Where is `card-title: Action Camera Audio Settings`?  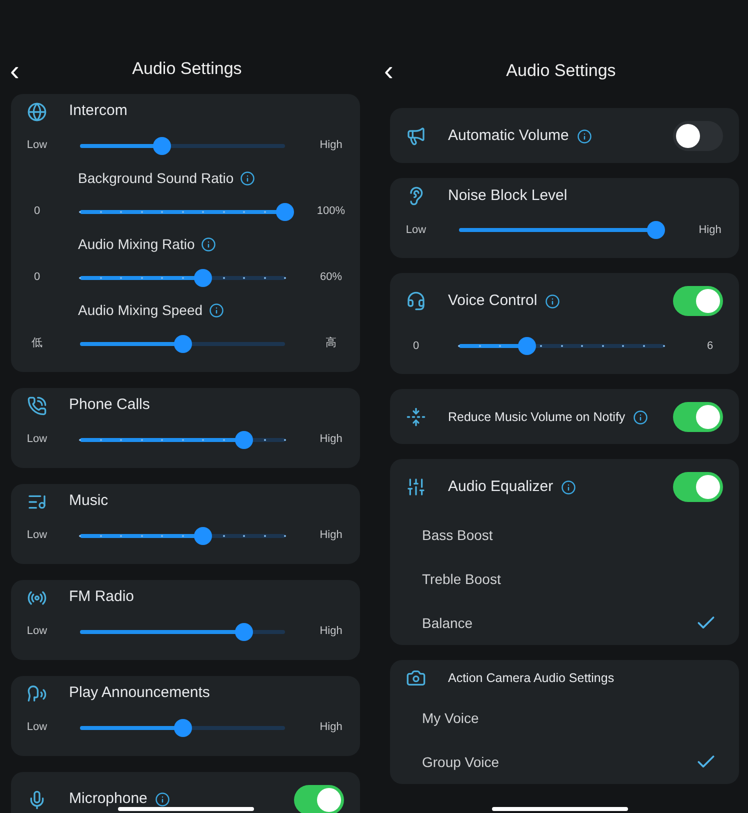 card-title: Action Camera Audio Settings is located at coordinates (531, 678).